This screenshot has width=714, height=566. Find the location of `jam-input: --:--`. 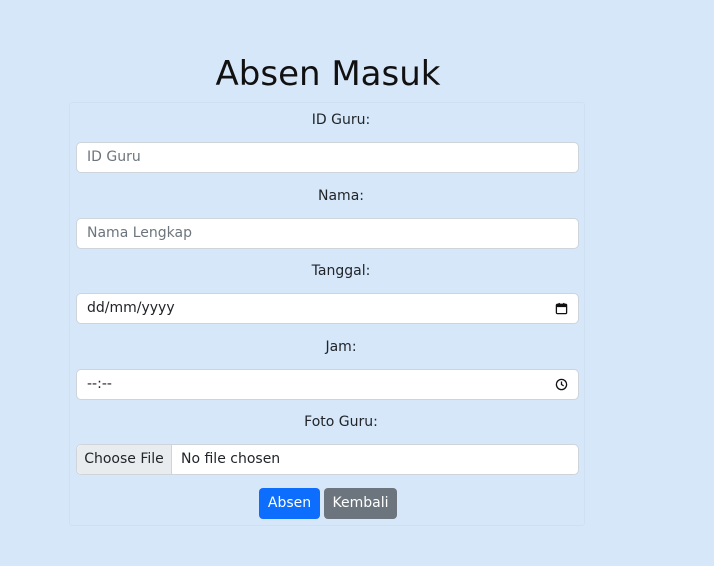

jam-input: --:-- is located at coordinates (327, 384).